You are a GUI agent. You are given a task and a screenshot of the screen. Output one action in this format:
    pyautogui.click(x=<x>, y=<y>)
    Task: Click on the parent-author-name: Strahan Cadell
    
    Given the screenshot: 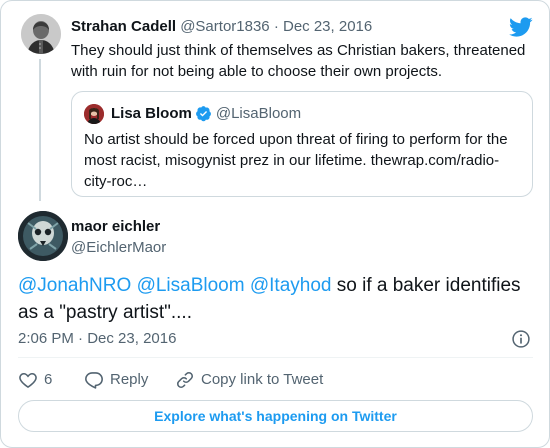 What is the action you would take?
    pyautogui.click(x=123, y=26)
    